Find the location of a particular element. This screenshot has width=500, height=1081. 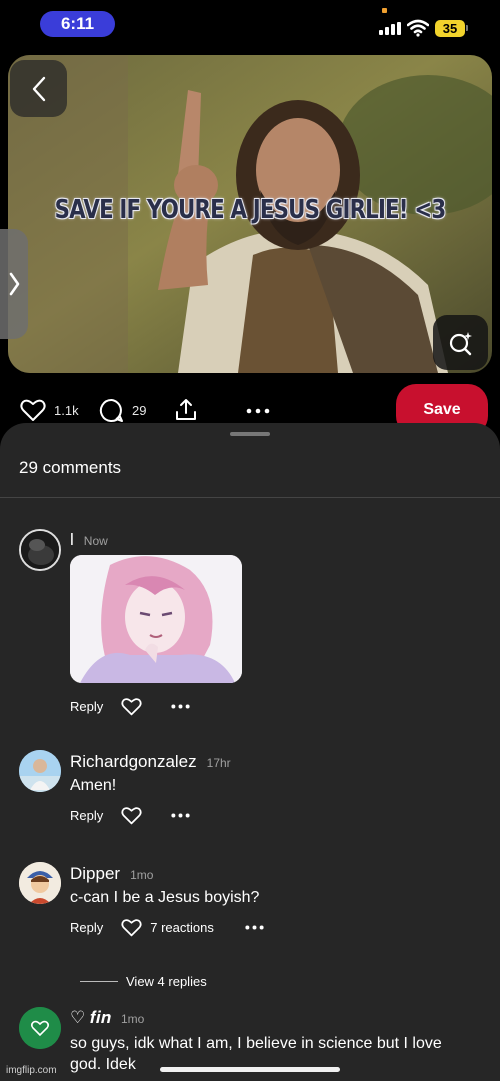

comment-actions: Reply 7 reactions is located at coordinates (167, 927).